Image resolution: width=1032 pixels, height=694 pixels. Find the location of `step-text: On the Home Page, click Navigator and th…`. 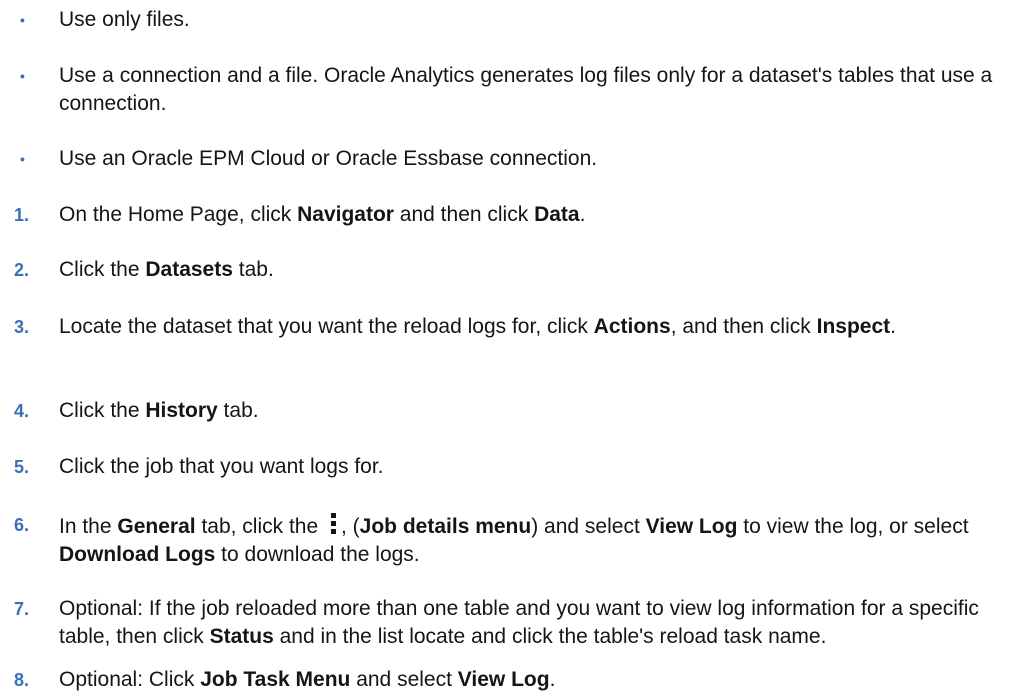

step-text: On the Home Page, click Navigator and th… is located at coordinates (539, 215).